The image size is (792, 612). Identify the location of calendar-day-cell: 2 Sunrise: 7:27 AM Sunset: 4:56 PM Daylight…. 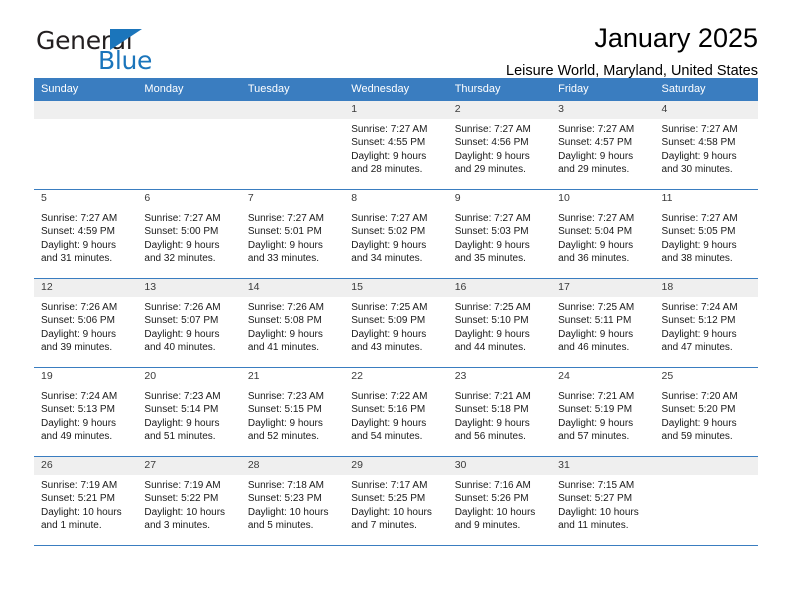
(499, 144).